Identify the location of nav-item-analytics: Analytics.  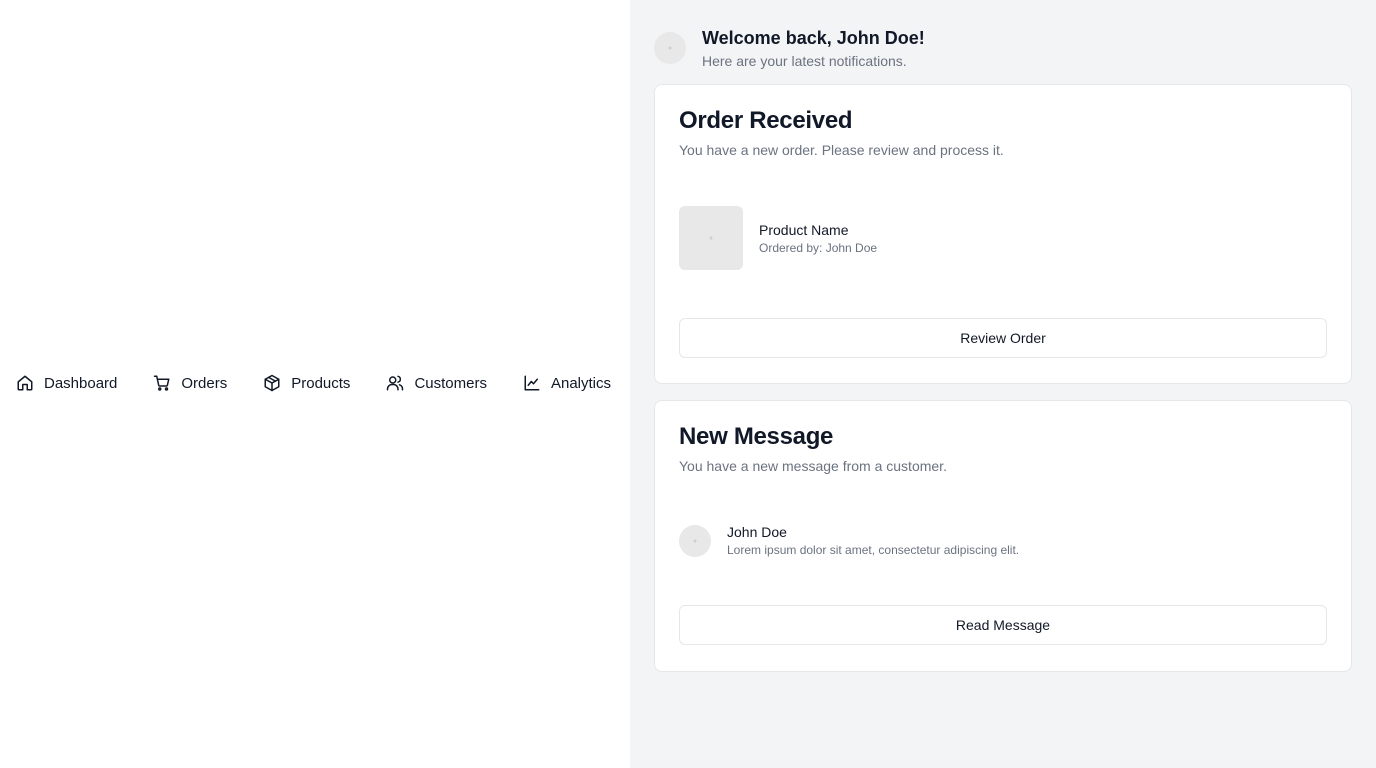
(567, 383).